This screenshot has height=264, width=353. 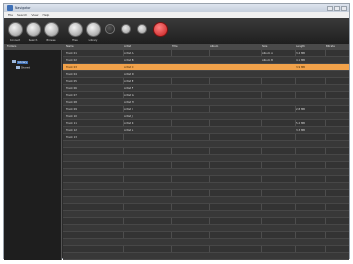 What do you see at coordinates (300, 60) in the screenshot?
I see `table-cell: 4.1 MB` at bounding box center [300, 60].